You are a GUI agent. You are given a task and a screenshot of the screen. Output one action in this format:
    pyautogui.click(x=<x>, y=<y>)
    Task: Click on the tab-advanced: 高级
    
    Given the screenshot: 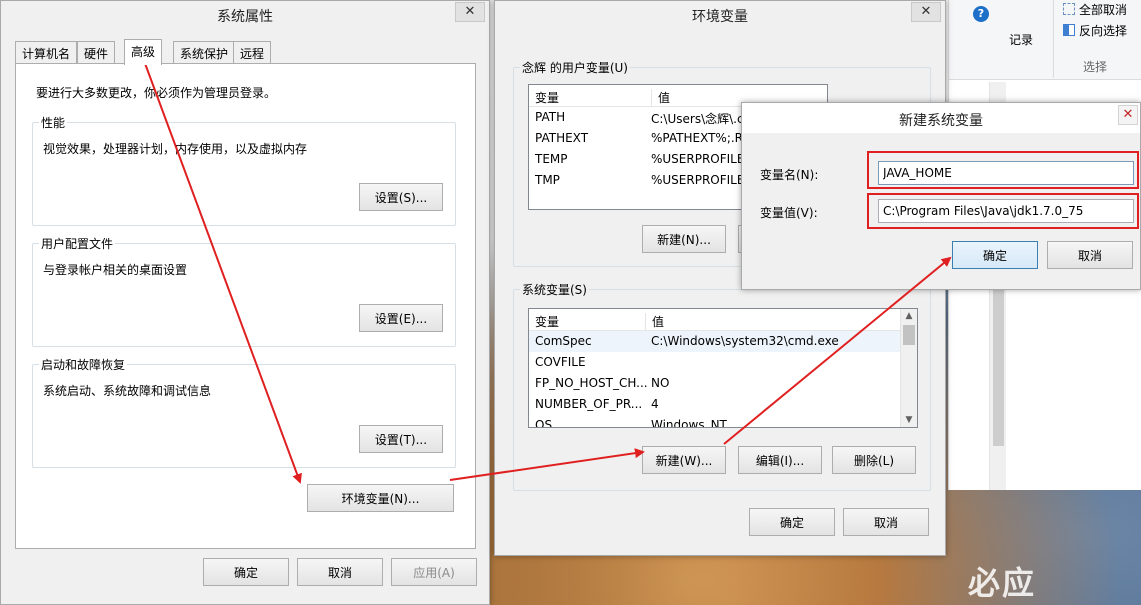 What is the action you would take?
    pyautogui.click(x=143, y=52)
    